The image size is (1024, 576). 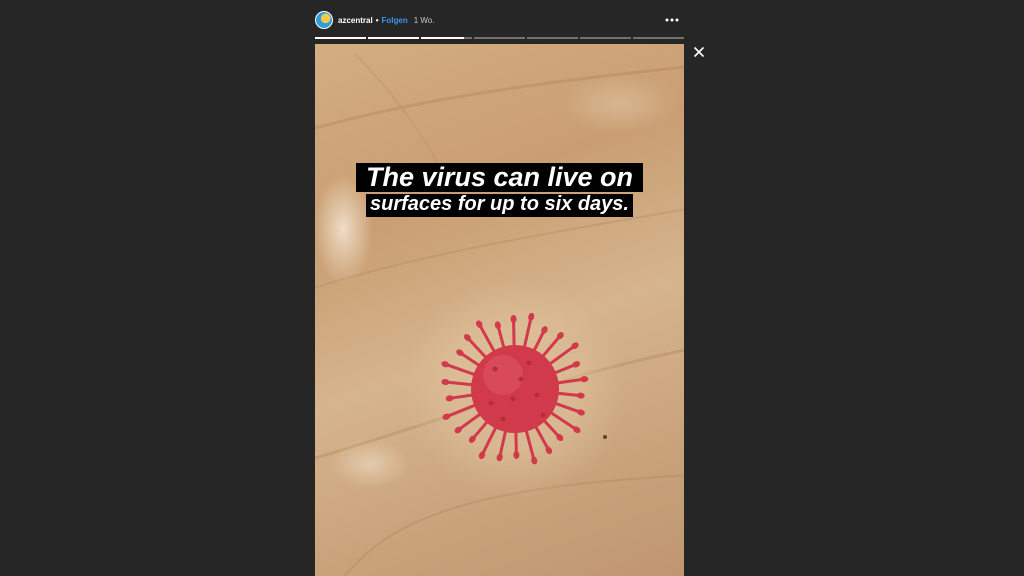 What do you see at coordinates (499, 20) in the screenshot?
I see `story-header: azcentral • Folgen 1 Wo.` at bounding box center [499, 20].